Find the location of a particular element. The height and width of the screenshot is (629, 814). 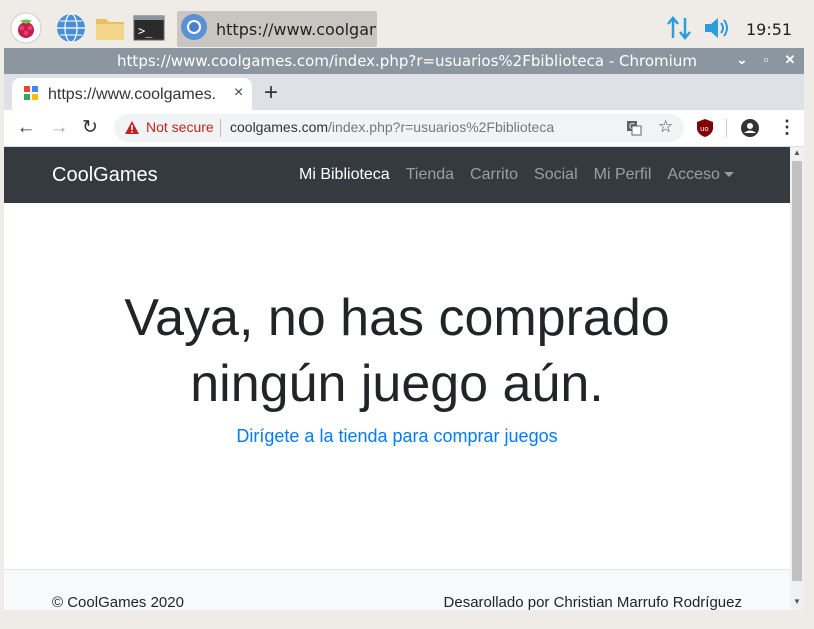

menu-kebab-icon: ⋮ is located at coordinates (787, 127).